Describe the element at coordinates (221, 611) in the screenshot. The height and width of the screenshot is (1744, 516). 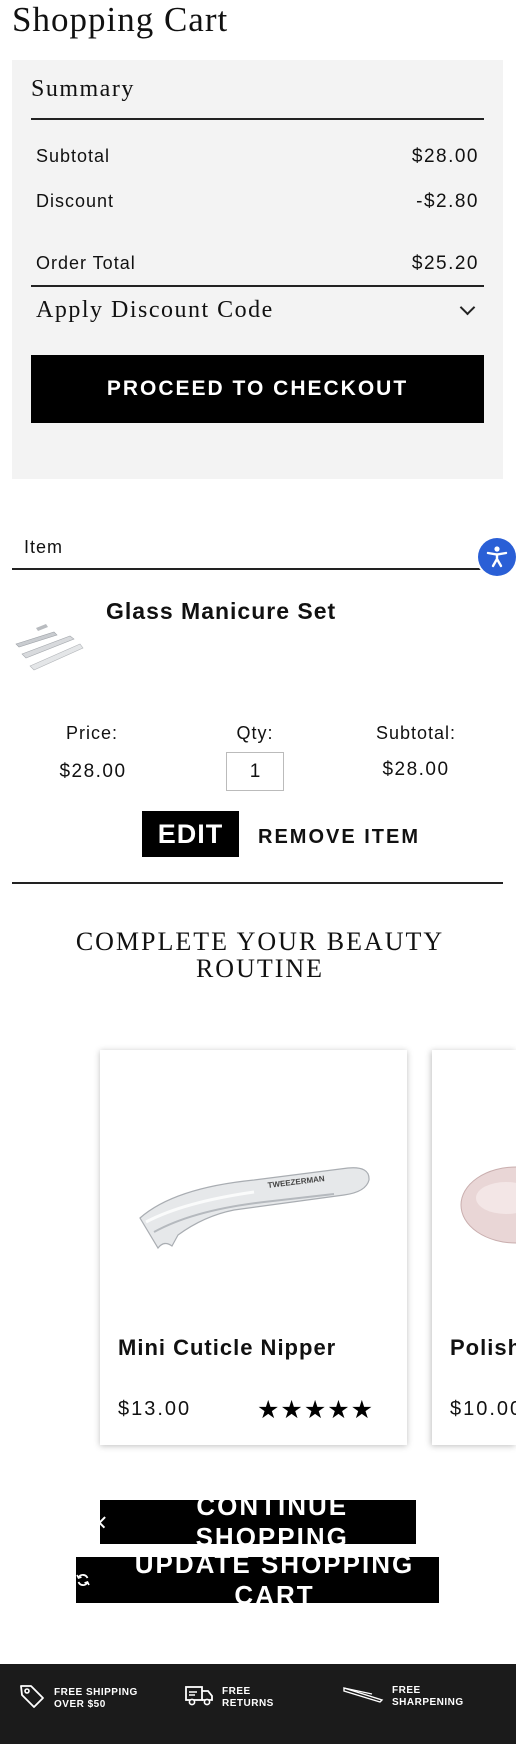
I see `cart-item-name: Glass Manicure Set` at that location.